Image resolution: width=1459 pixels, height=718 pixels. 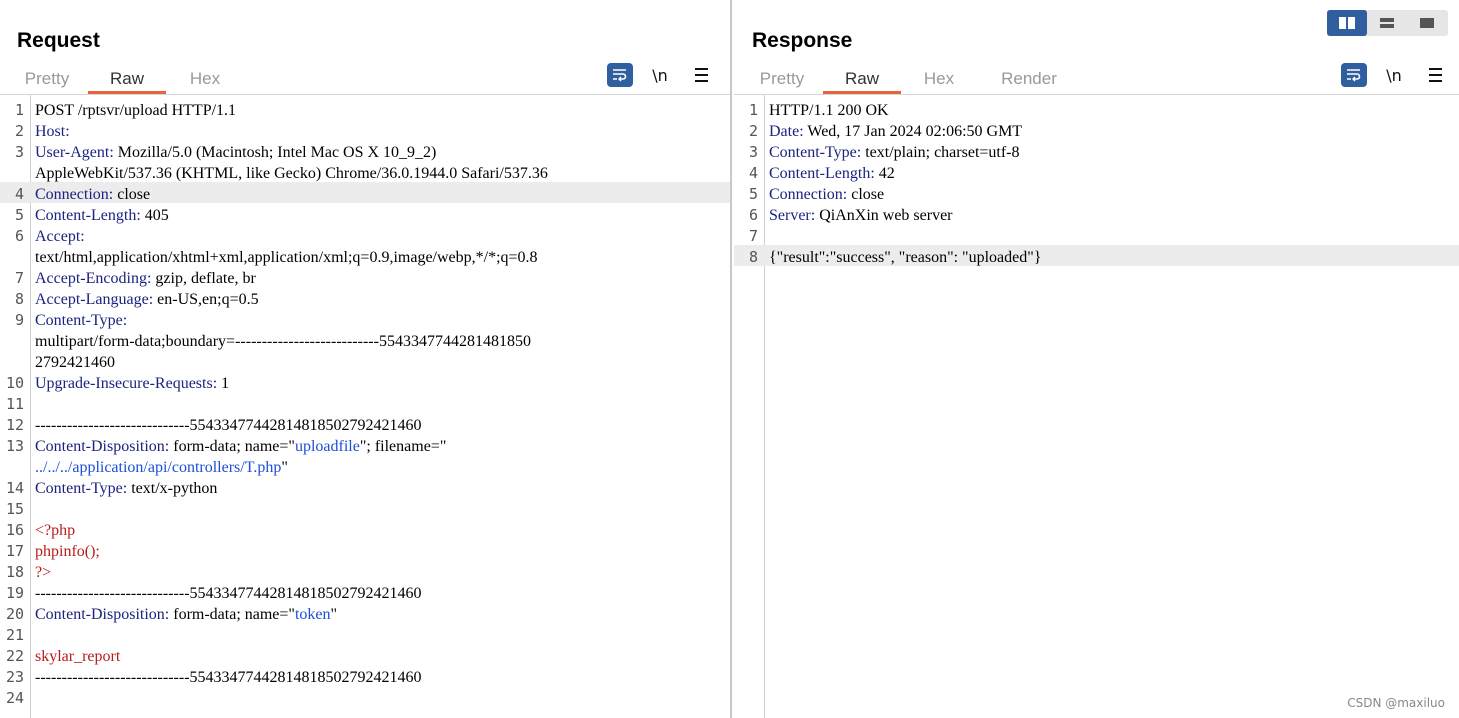 What do you see at coordinates (93, 278) in the screenshot?
I see `code-token: Accept-Encoding:` at bounding box center [93, 278].